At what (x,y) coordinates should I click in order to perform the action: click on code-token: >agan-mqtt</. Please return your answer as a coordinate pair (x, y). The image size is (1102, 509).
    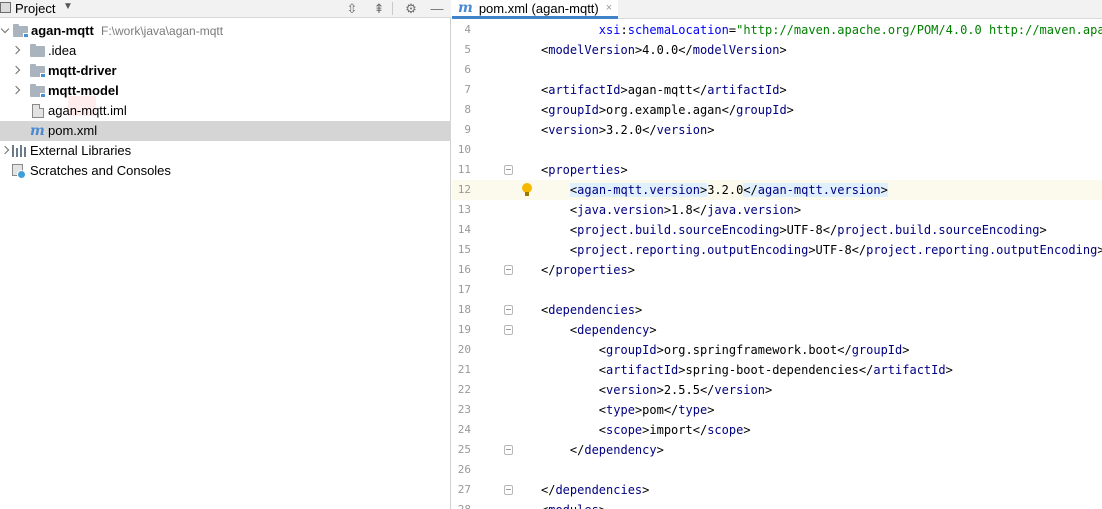
    Looking at the image, I should click on (664, 90).